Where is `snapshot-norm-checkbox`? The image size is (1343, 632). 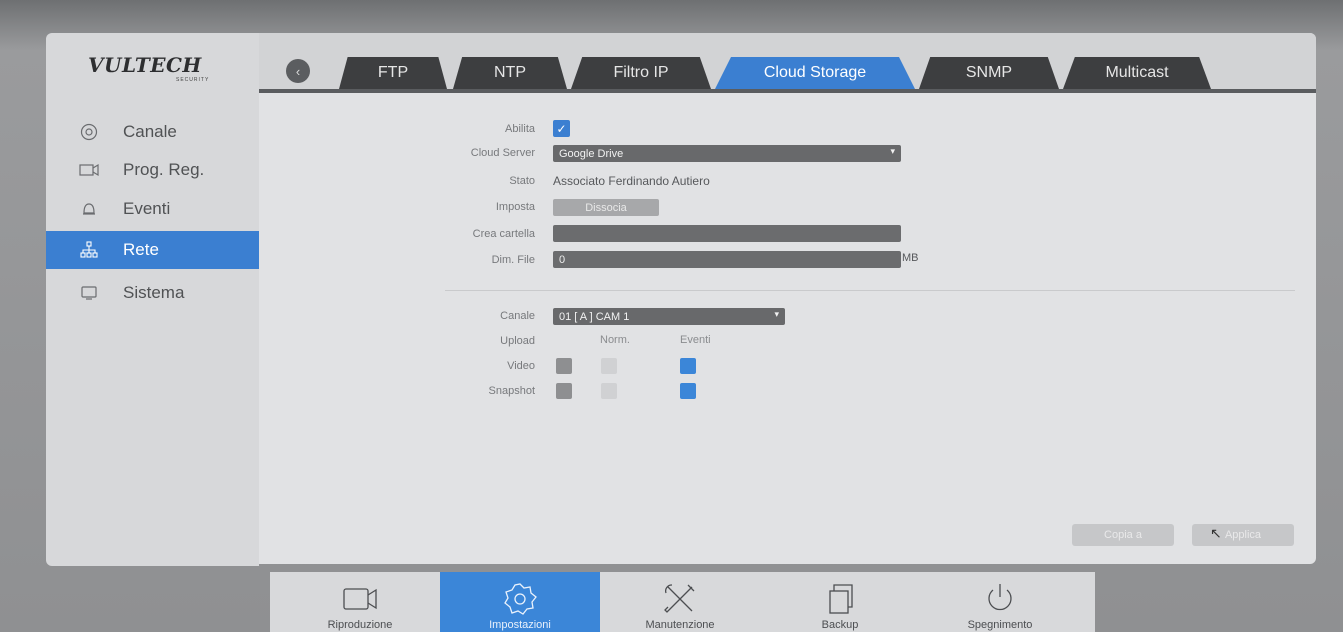
snapshot-norm-checkbox is located at coordinates (609, 391).